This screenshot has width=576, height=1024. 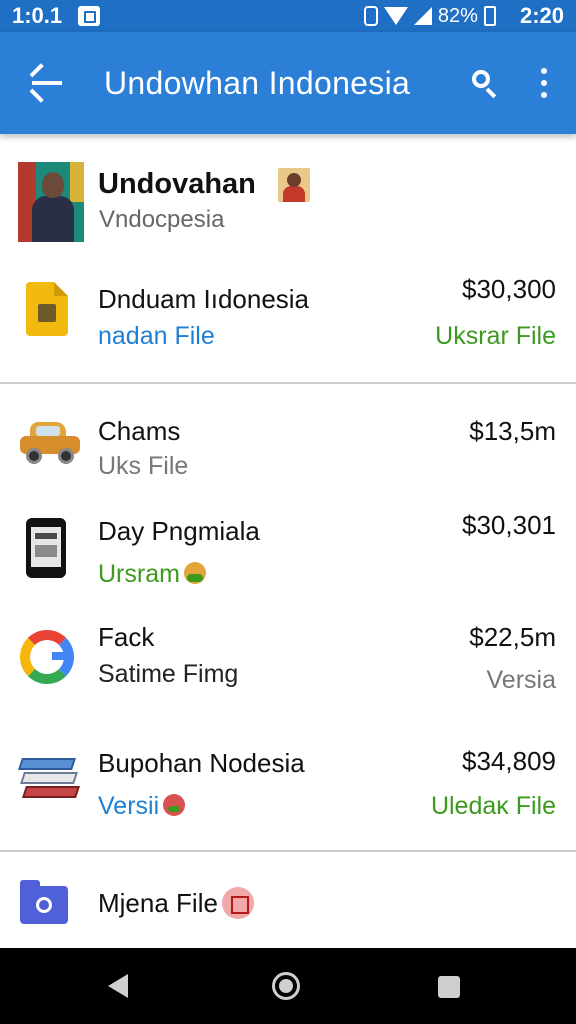 What do you see at coordinates (204, 299) in the screenshot?
I see `item-title: Dnduam Iıdonesia` at bounding box center [204, 299].